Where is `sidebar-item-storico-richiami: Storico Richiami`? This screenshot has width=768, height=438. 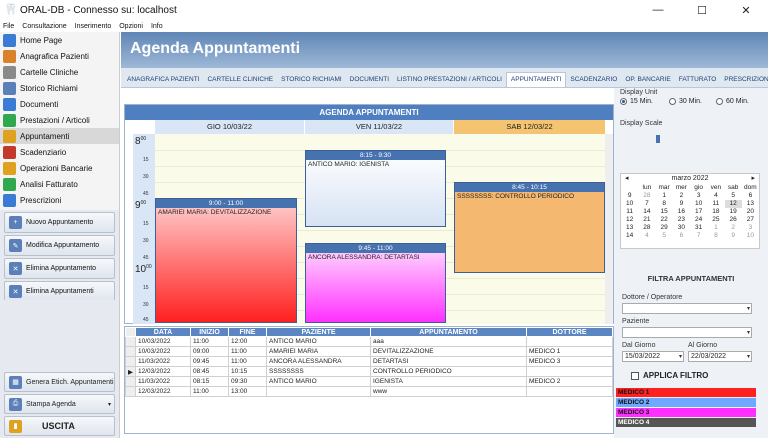
sidebar-item-storico-richiami: Storico Richiami is located at coordinates (59, 88).